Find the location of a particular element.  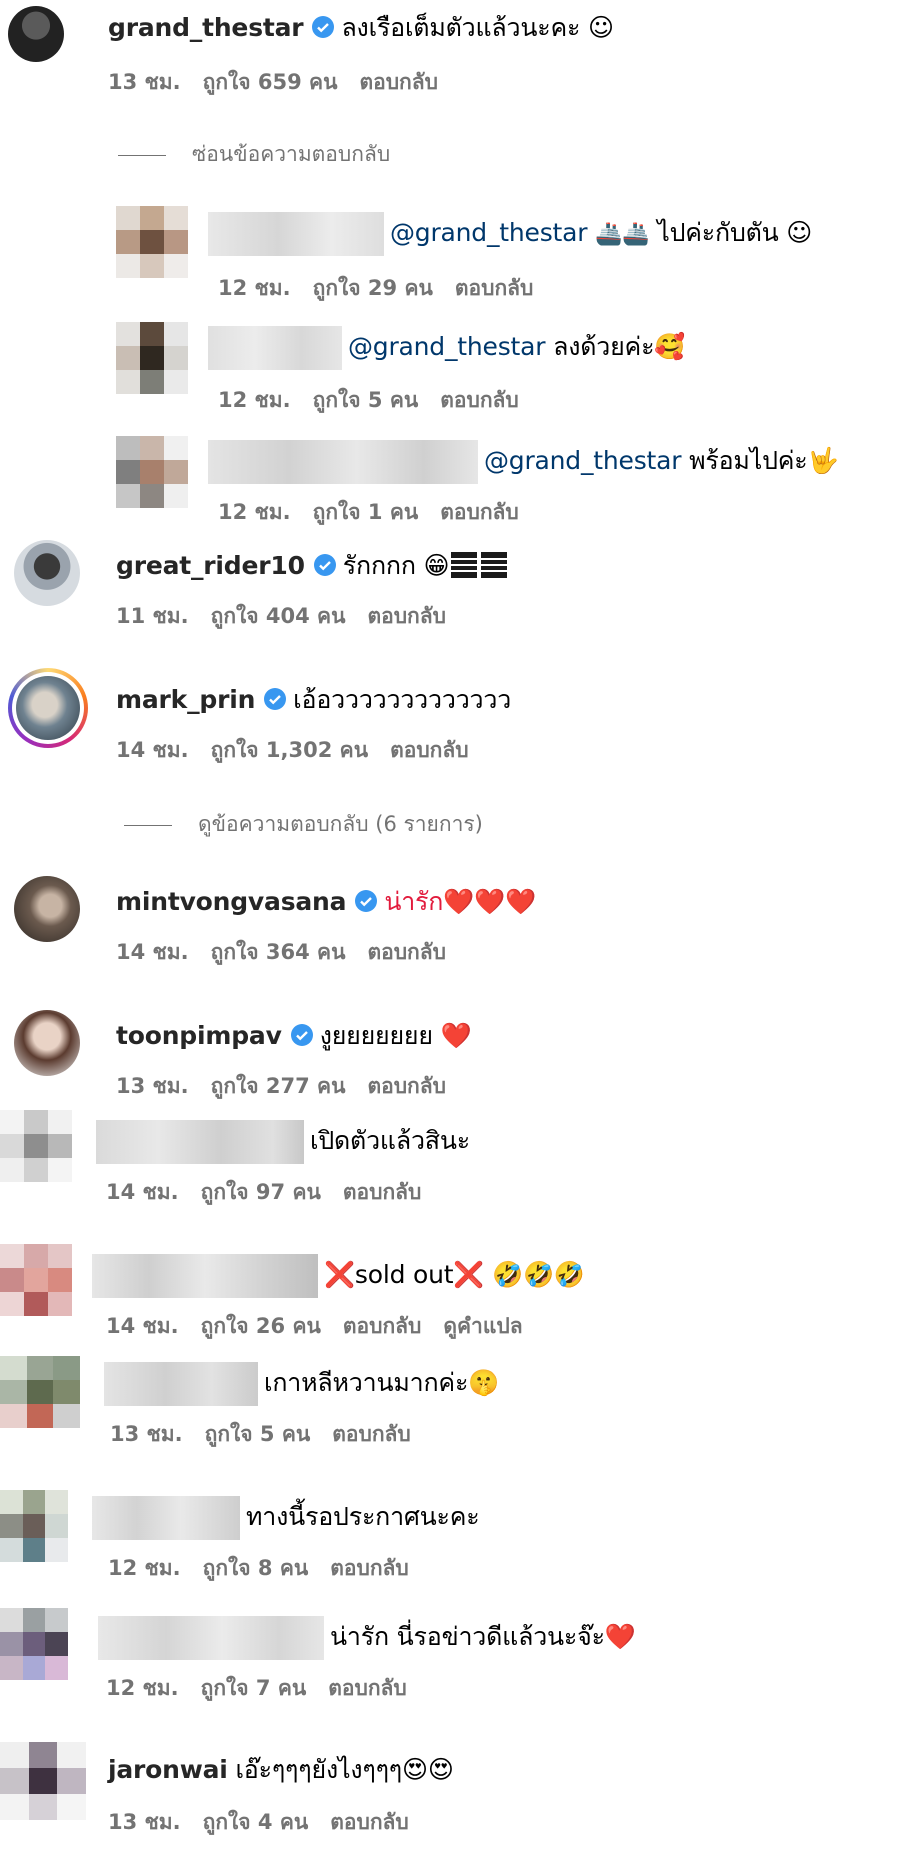

toggle-label: ดูข้อความตอบกลับ (6 รายการ) is located at coordinates (340, 824).